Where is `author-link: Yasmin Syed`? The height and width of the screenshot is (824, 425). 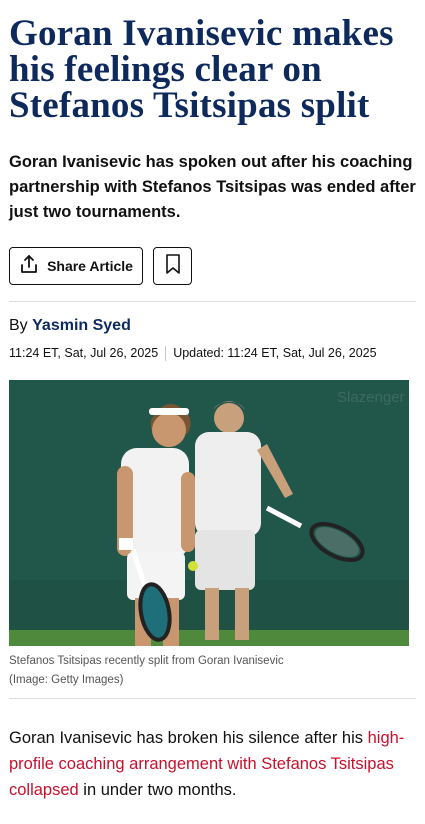
author-link: Yasmin Syed is located at coordinates (81, 325).